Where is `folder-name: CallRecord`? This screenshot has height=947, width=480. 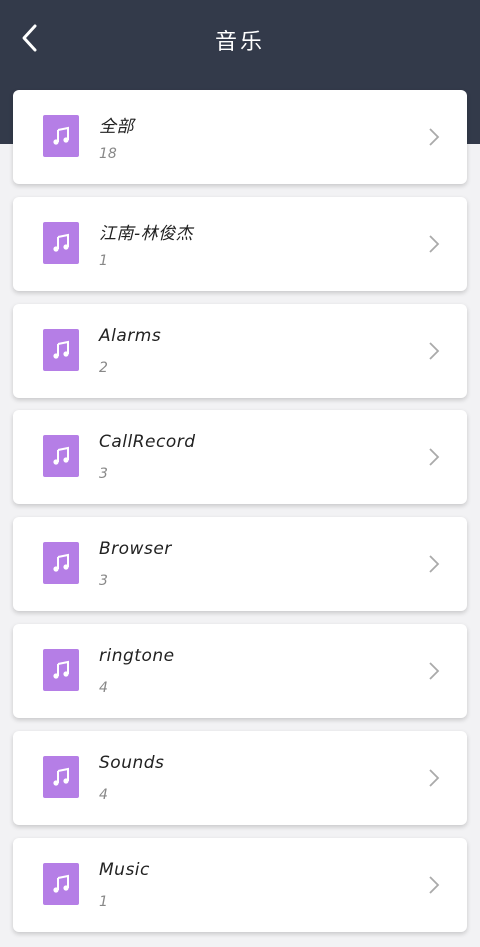
folder-name: CallRecord is located at coordinates (147, 442).